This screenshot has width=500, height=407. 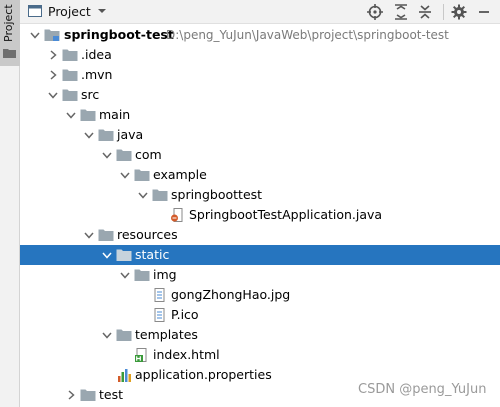 I want to click on tree-item-label: P.ico, so click(x=185, y=314).